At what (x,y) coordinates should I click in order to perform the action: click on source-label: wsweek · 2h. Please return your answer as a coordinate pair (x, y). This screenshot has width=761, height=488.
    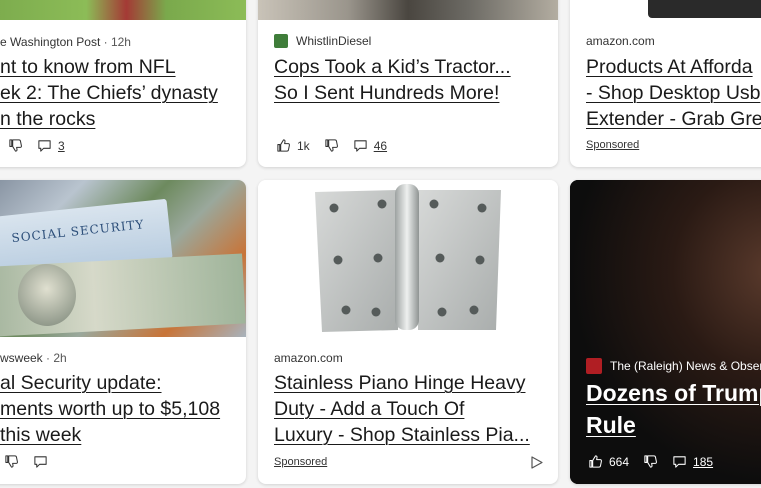
    Looking at the image, I should click on (33, 358).